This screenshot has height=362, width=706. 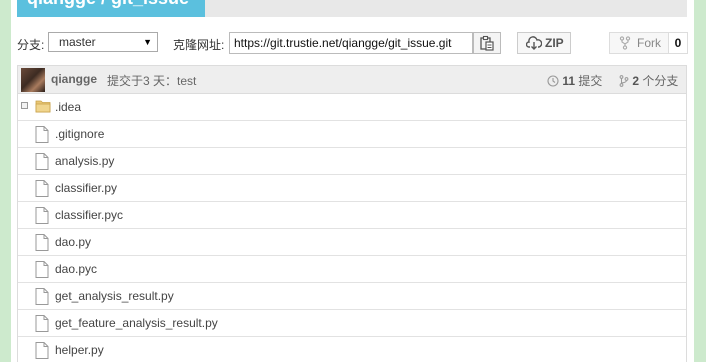 What do you see at coordinates (114, 296) in the screenshot?
I see `file-name: get_analysis_result.py` at bounding box center [114, 296].